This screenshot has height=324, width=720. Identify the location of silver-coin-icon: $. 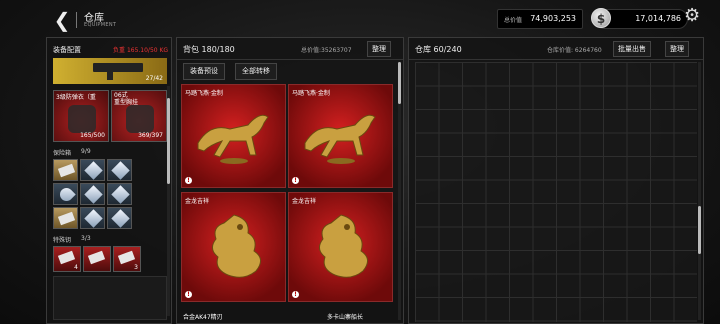
(601, 18).